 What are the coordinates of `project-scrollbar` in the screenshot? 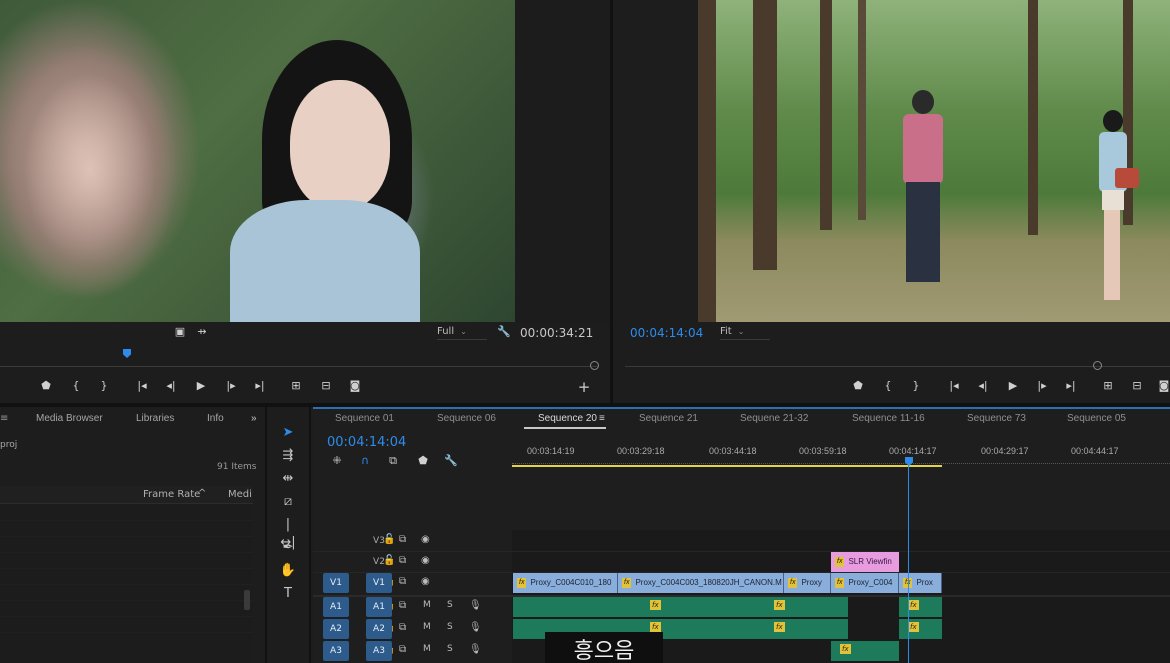 It's located at (247, 600).